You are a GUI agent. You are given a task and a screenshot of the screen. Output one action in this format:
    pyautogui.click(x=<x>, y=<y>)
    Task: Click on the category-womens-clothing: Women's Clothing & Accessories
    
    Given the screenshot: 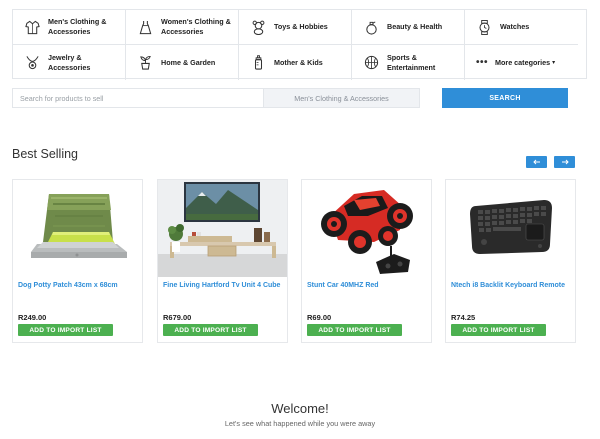 What is the action you would take?
    pyautogui.click(x=182, y=27)
    